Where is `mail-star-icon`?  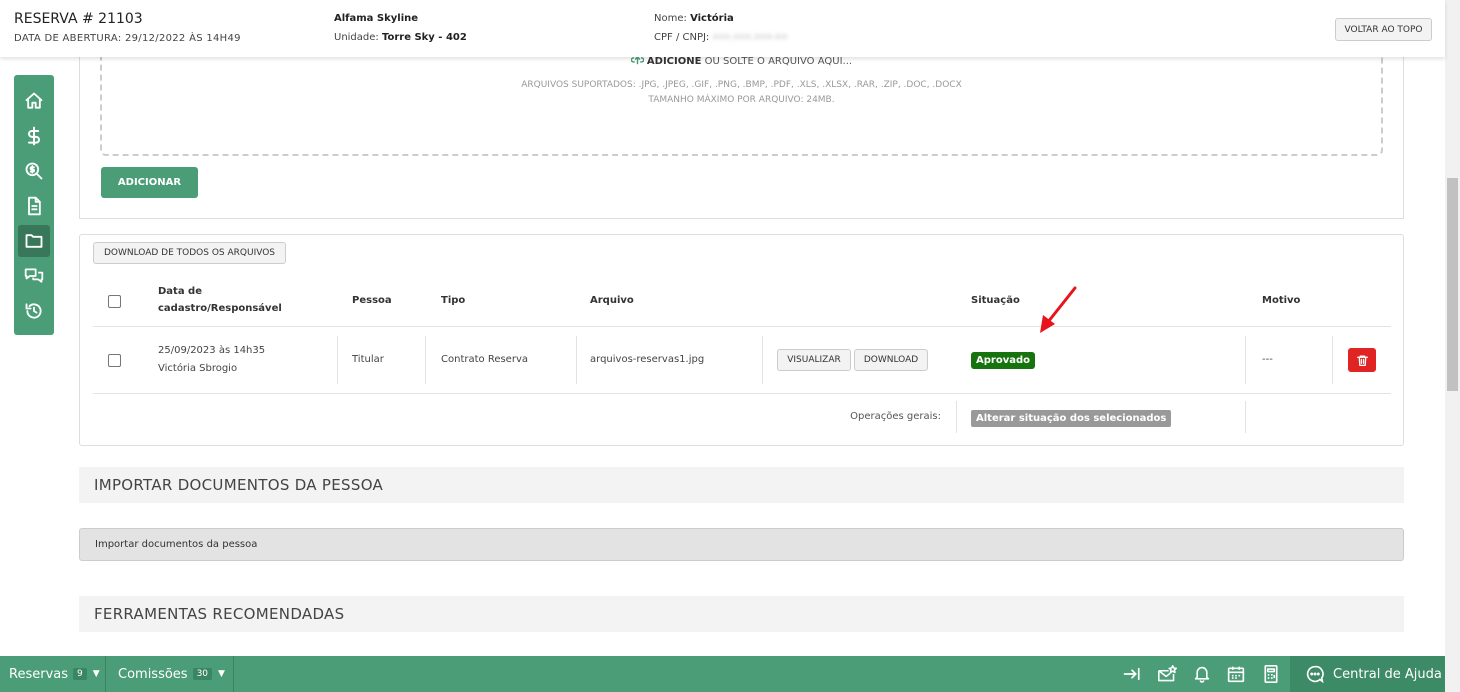
mail-star-icon is located at coordinates (1167, 673).